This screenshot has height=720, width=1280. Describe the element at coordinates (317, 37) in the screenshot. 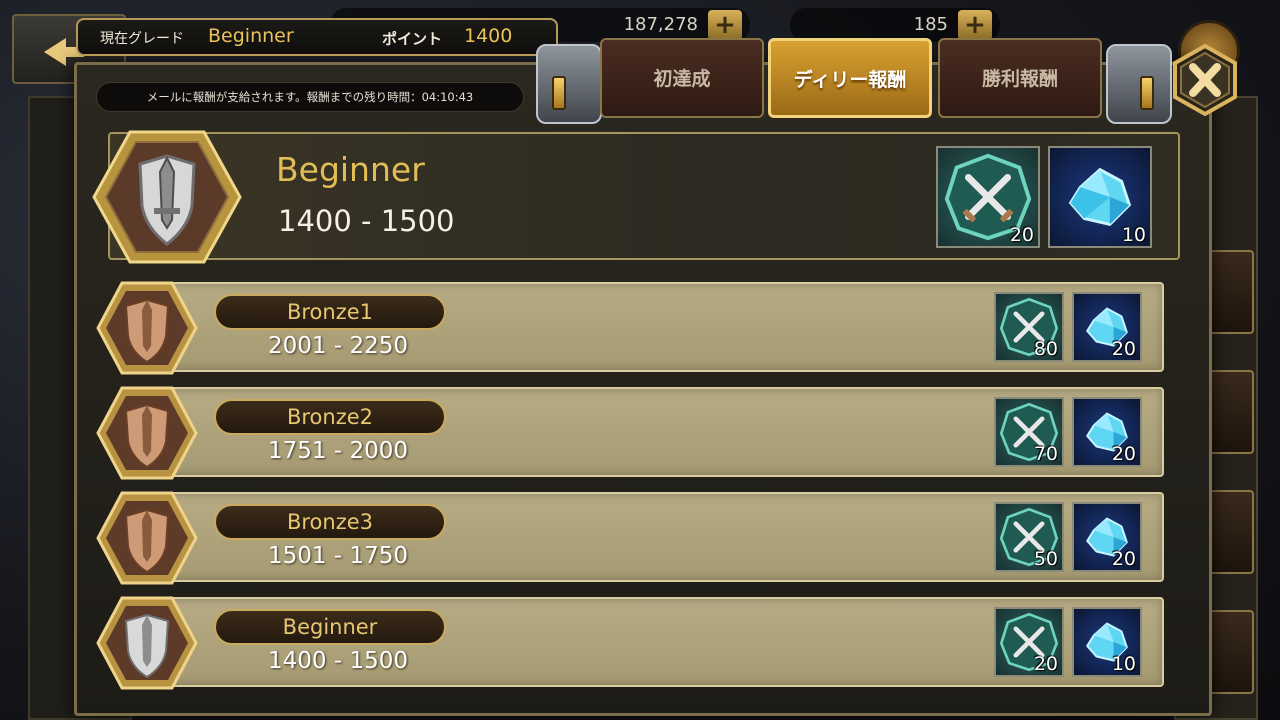

I see `current-grade-bar: 現在グレード Beginner ポイント 1400` at that location.